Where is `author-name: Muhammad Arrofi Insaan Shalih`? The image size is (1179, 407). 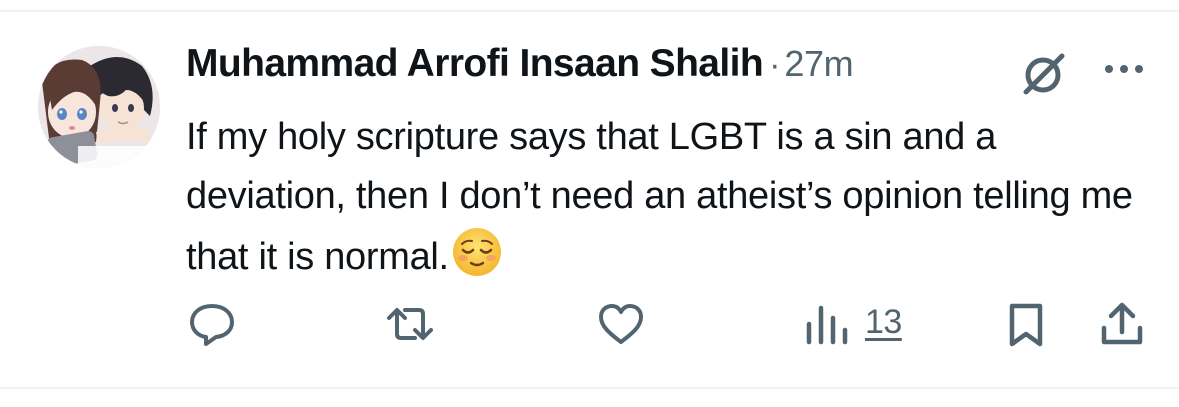 author-name: Muhammad Arrofi Insaan Shalih is located at coordinates (475, 63).